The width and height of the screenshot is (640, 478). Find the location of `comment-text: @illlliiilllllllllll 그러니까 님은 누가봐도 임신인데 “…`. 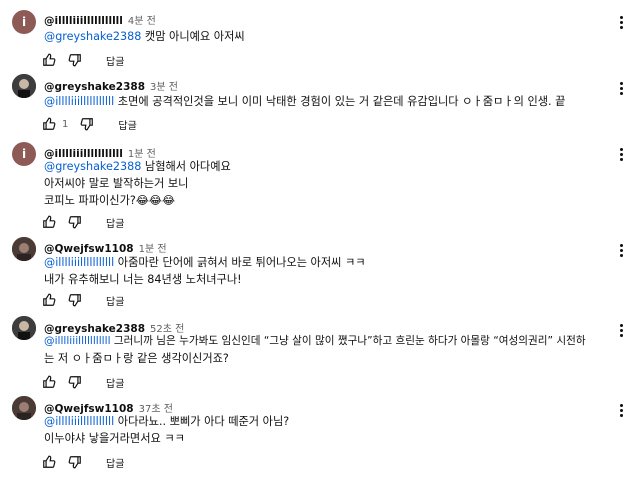

comment-text: @illlliiilllllllllll 그러니까 님은 누가봐도 임신인데 “… is located at coordinates (315, 350).